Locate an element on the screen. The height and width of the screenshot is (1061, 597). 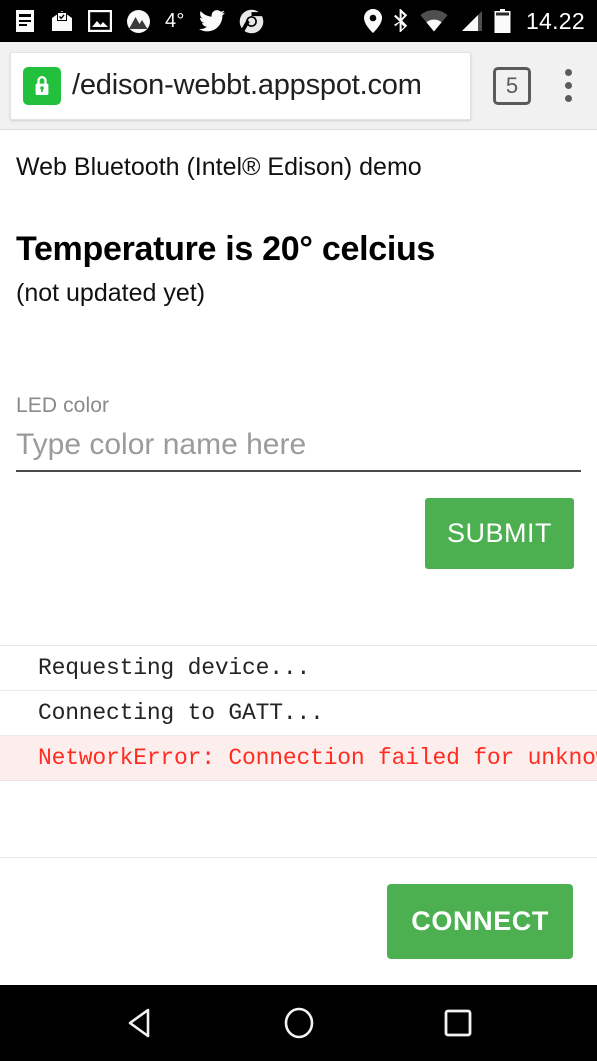
android-status-bar: 4° 14.22 is located at coordinates (298, 21).